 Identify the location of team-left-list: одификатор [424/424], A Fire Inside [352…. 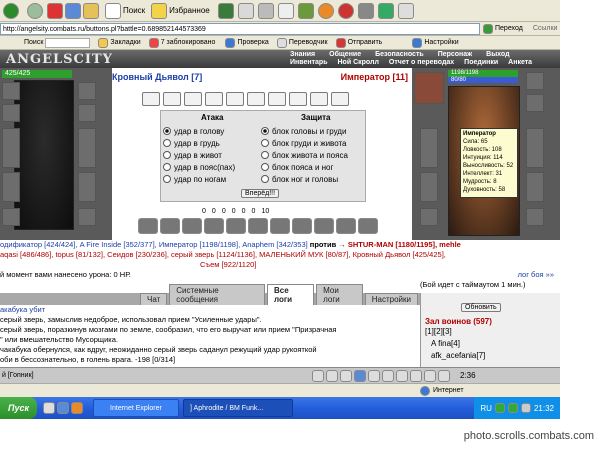
(154, 244).